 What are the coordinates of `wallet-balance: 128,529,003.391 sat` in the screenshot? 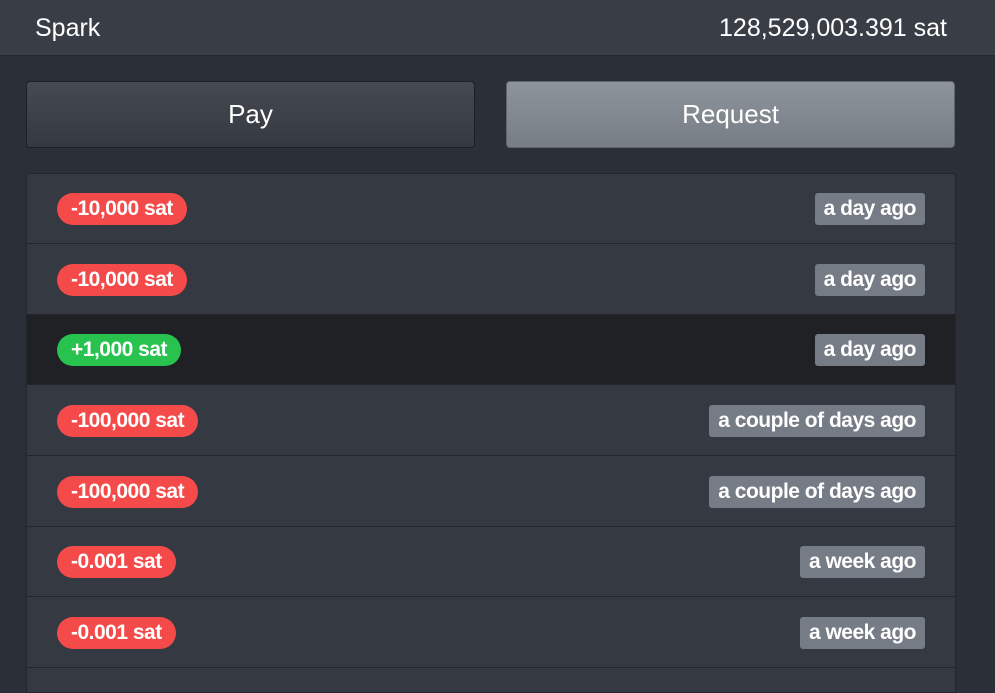 It's located at (833, 28).